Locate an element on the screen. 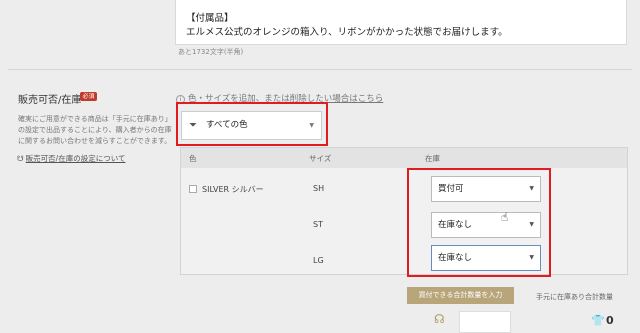 The height and width of the screenshot is (333, 640). in-stock-total-label: 手元に在庫あり合計数量 is located at coordinates (574, 297).